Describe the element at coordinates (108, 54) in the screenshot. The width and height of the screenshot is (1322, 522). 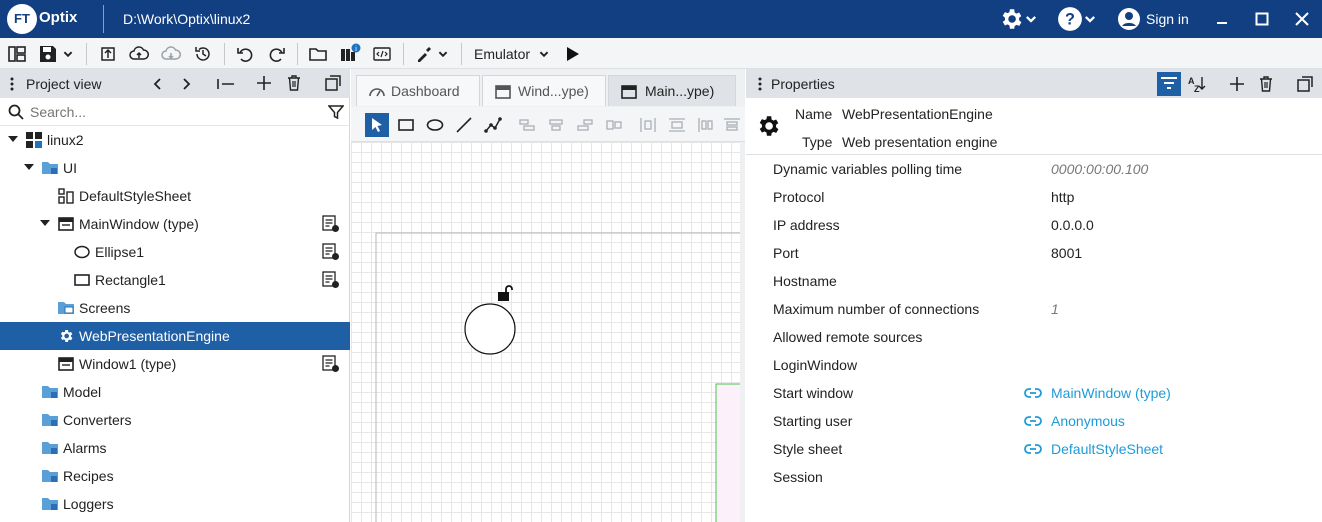
I see `export-button` at that location.